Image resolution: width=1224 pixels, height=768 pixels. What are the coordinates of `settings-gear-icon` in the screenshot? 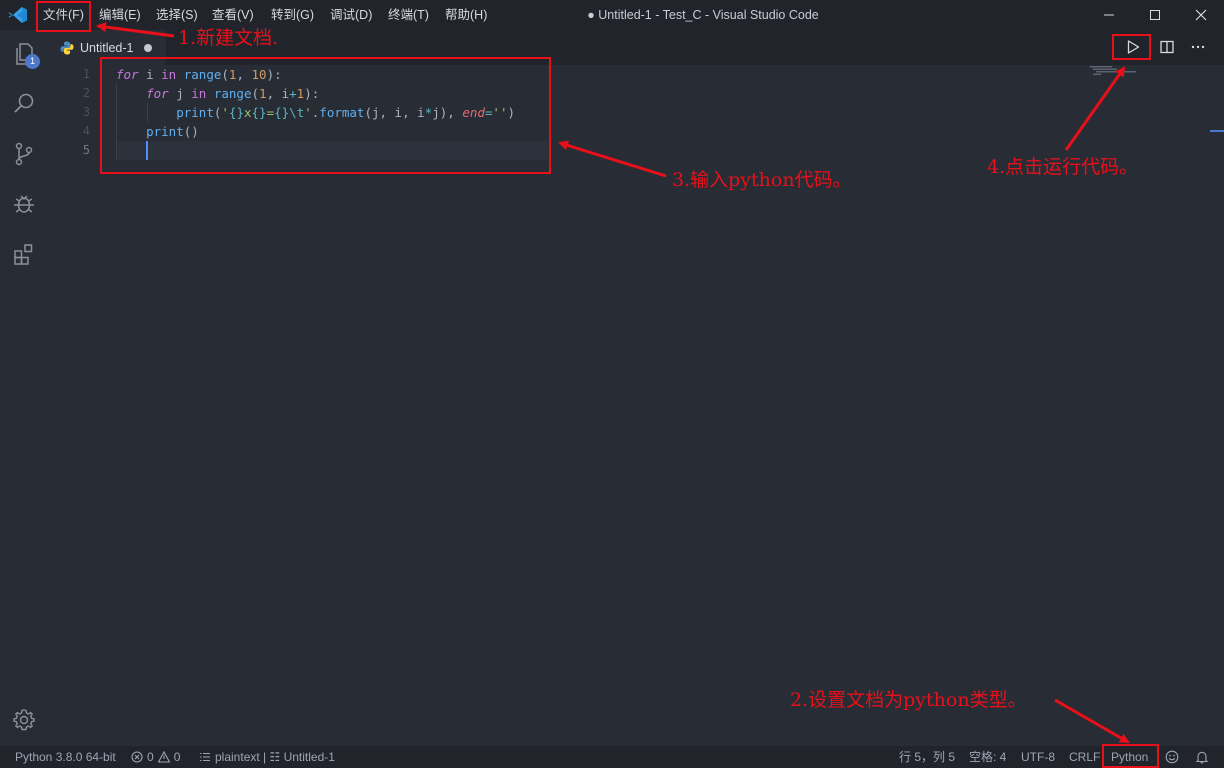 It's located at (24, 720).